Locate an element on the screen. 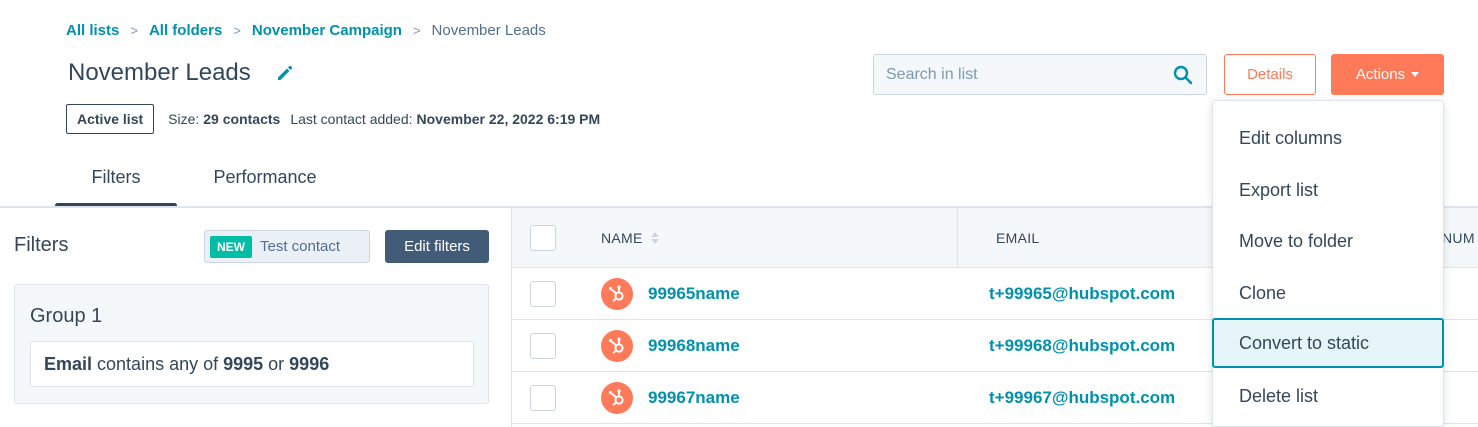 The width and height of the screenshot is (1478, 427). tab-bar: Filters Performance is located at coordinates (204, 185).